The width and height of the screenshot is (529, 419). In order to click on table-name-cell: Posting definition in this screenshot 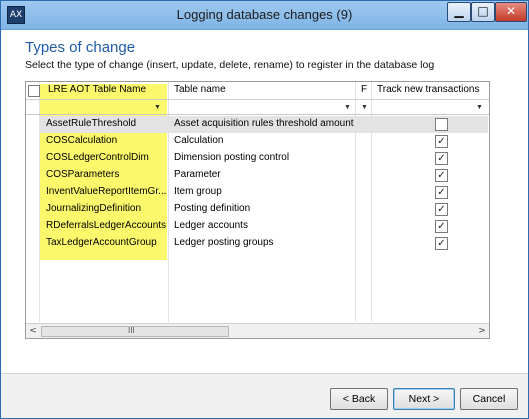, I will do `click(264, 209)`.